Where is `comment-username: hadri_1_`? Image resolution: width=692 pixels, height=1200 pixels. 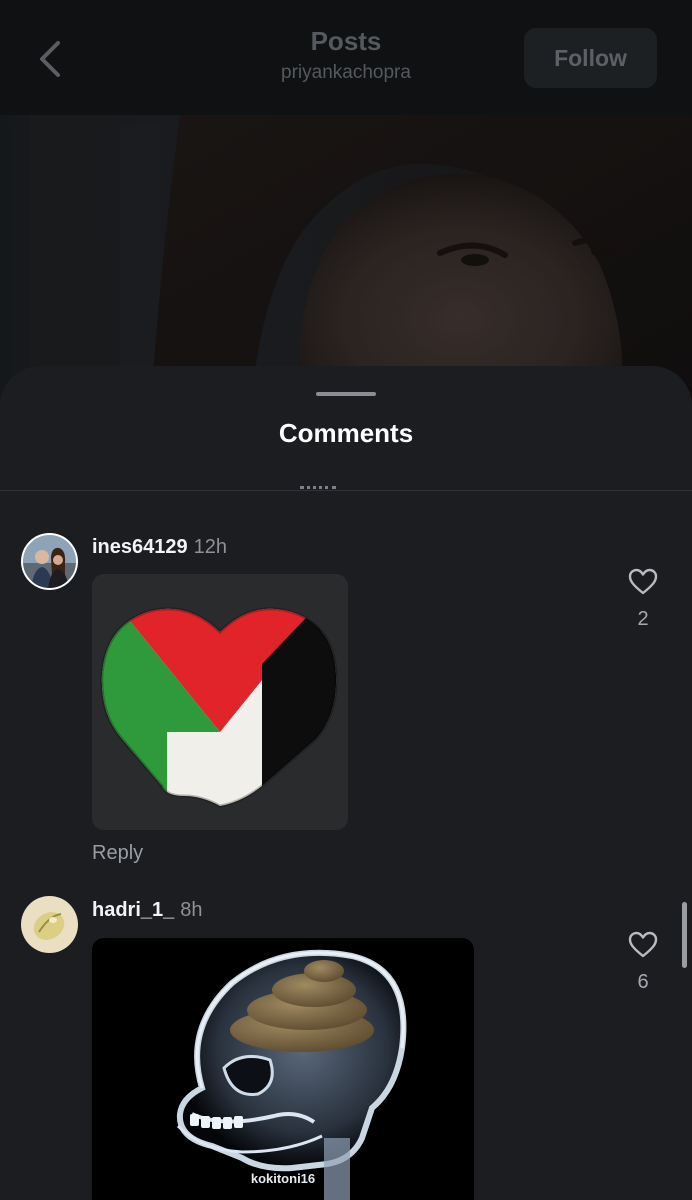
comment-username: hadri_1_ is located at coordinates (133, 910).